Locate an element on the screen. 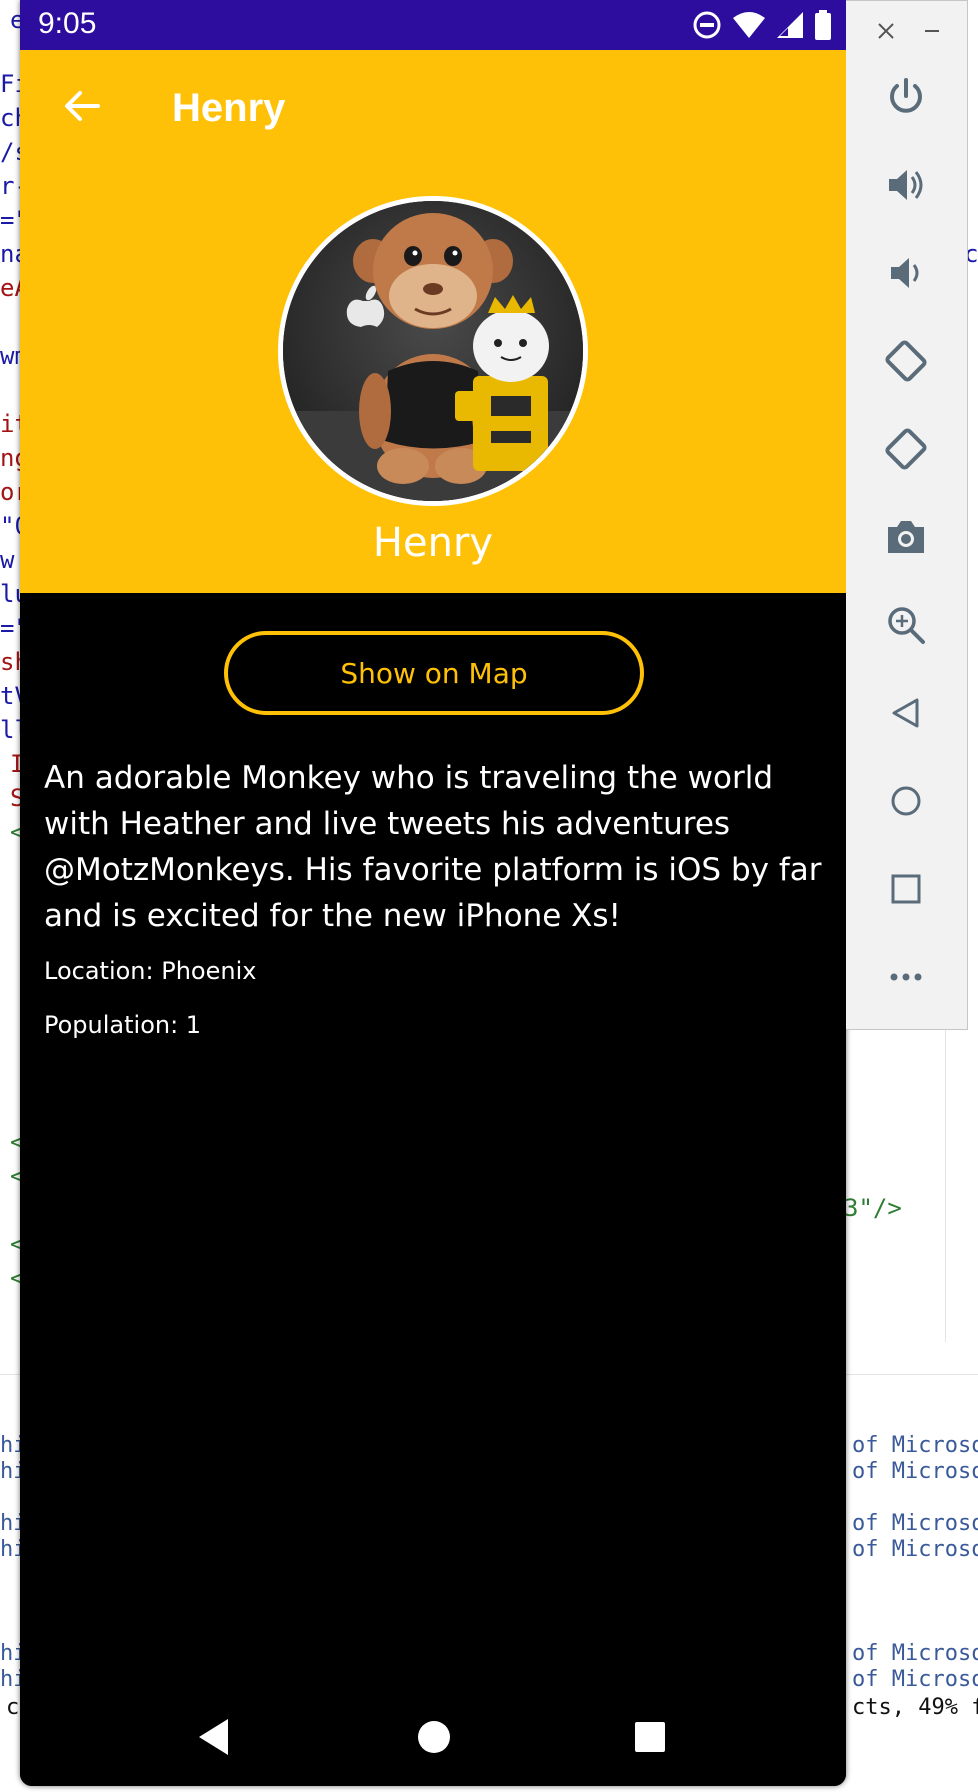 This screenshot has width=978, height=1792. overview-icon is located at coordinates (906, 889).